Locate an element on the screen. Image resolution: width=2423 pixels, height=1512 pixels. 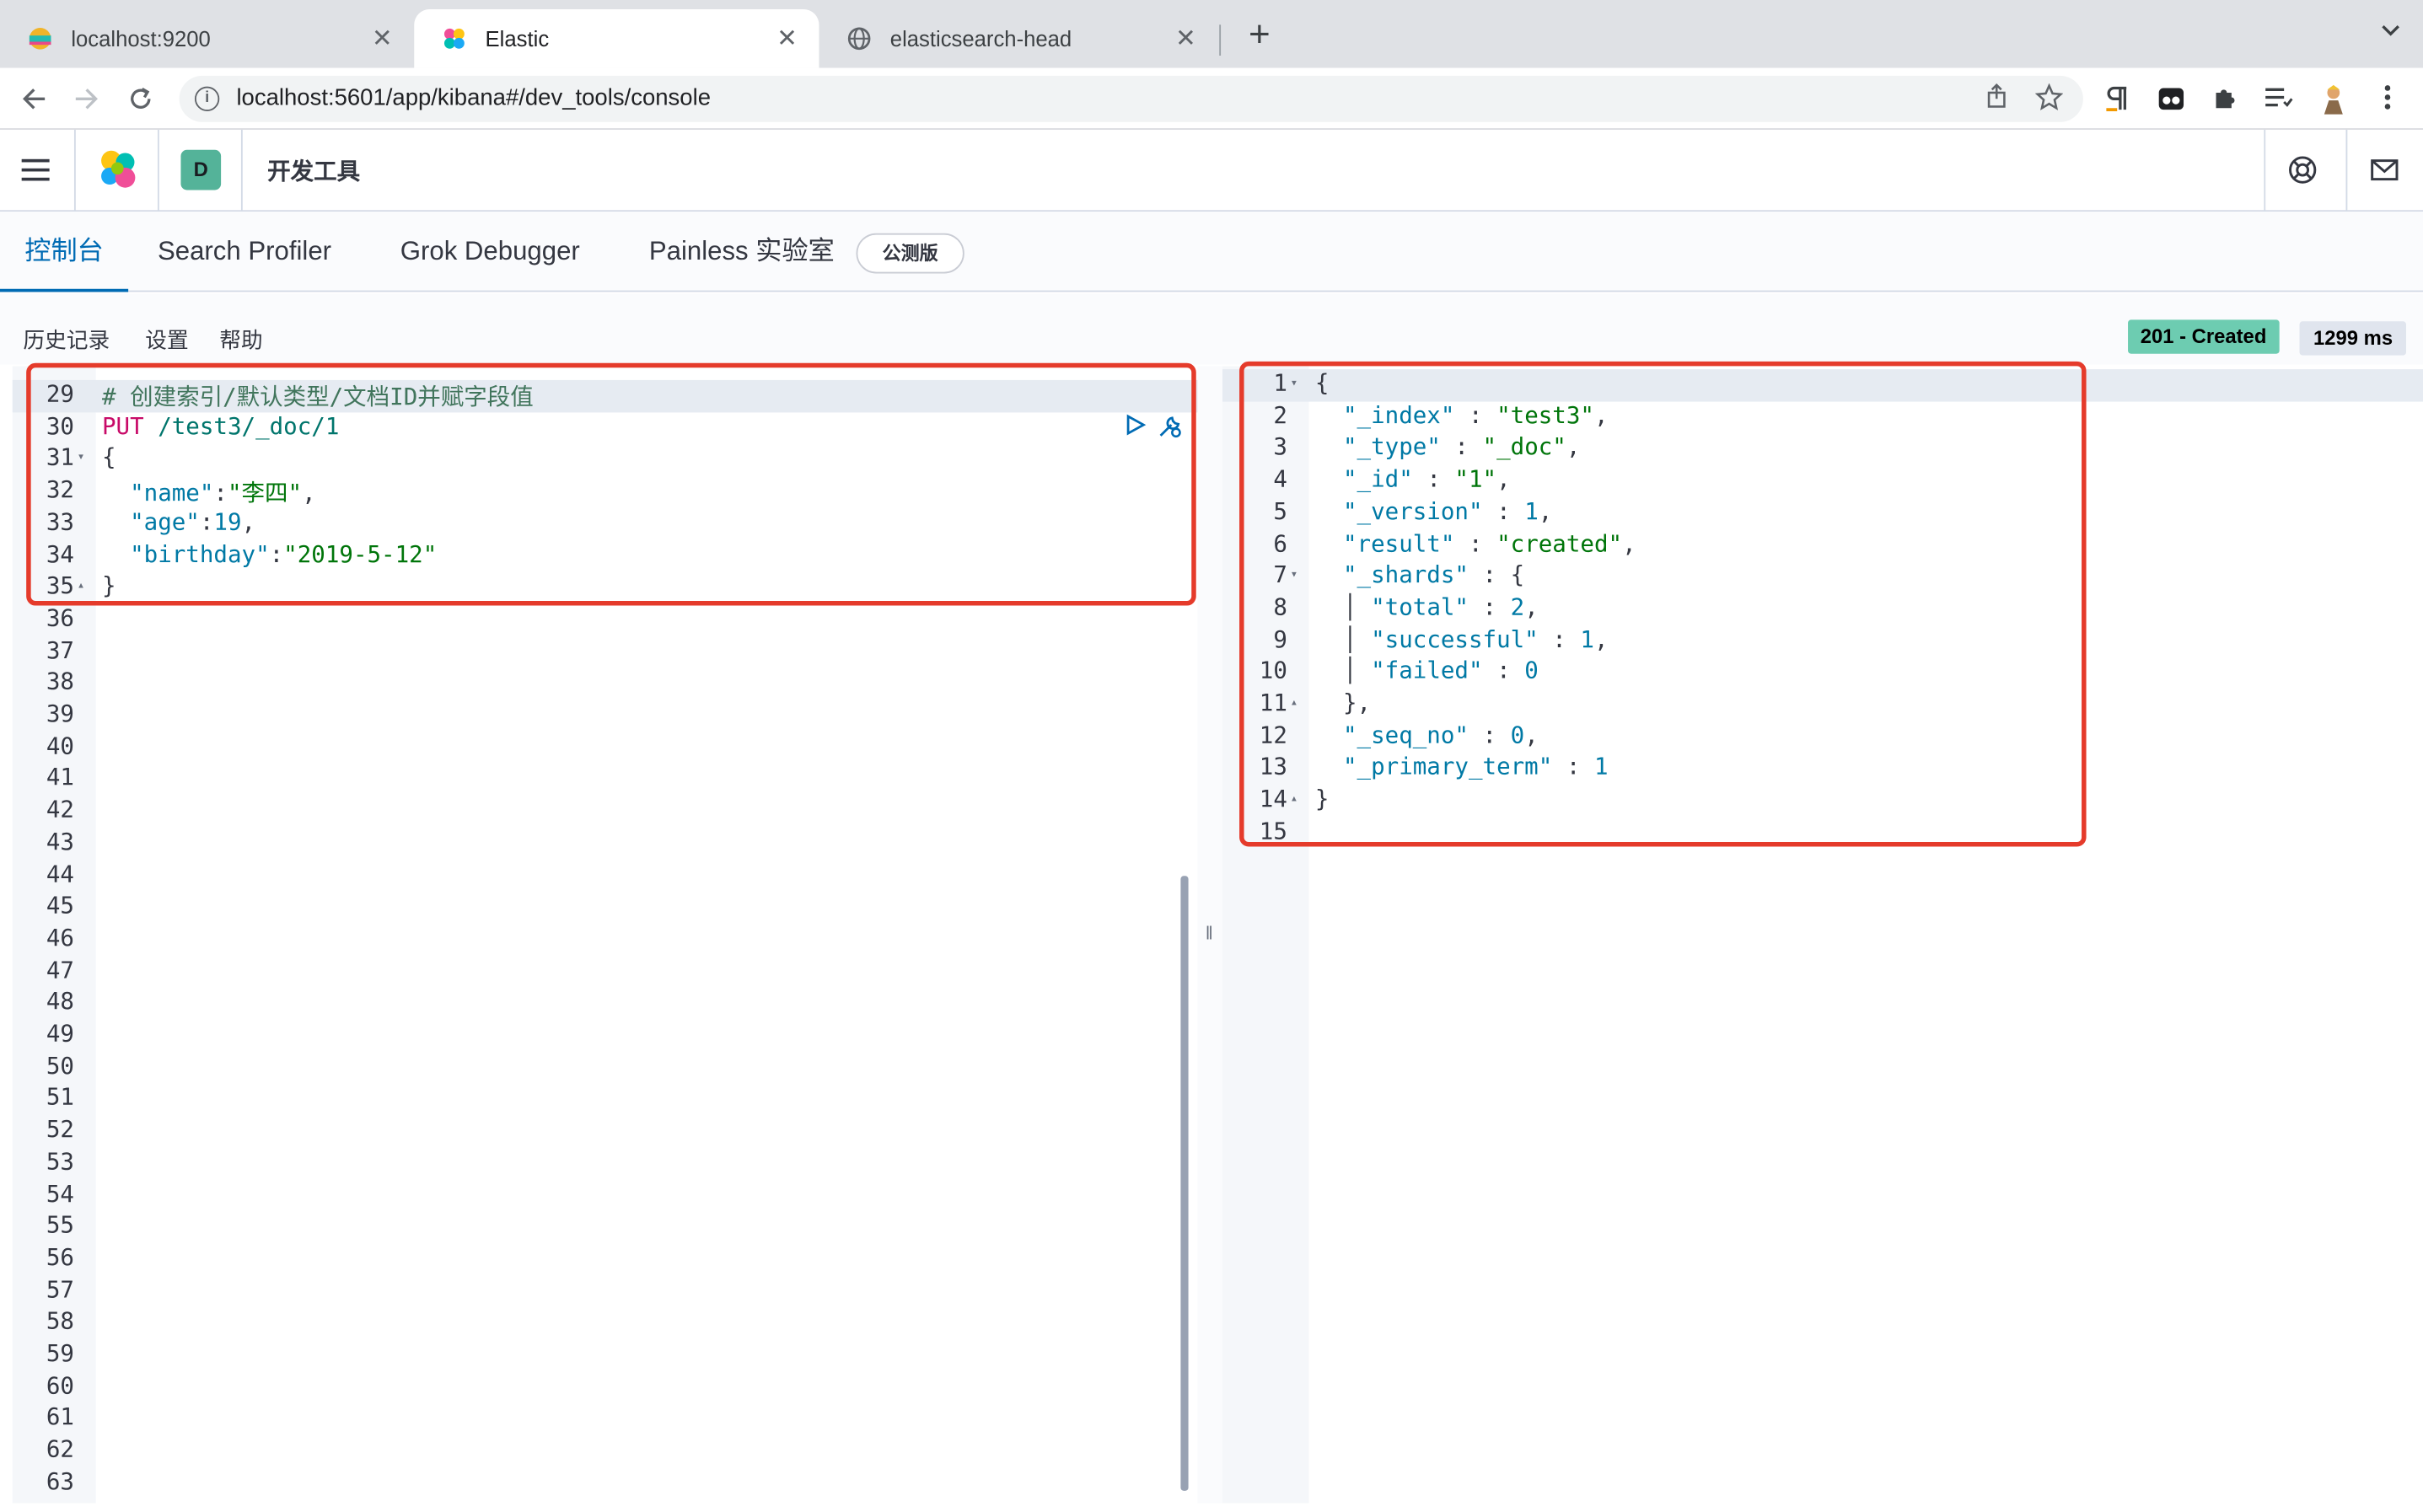
kibana-favicon-icon is located at coordinates (454, 38).